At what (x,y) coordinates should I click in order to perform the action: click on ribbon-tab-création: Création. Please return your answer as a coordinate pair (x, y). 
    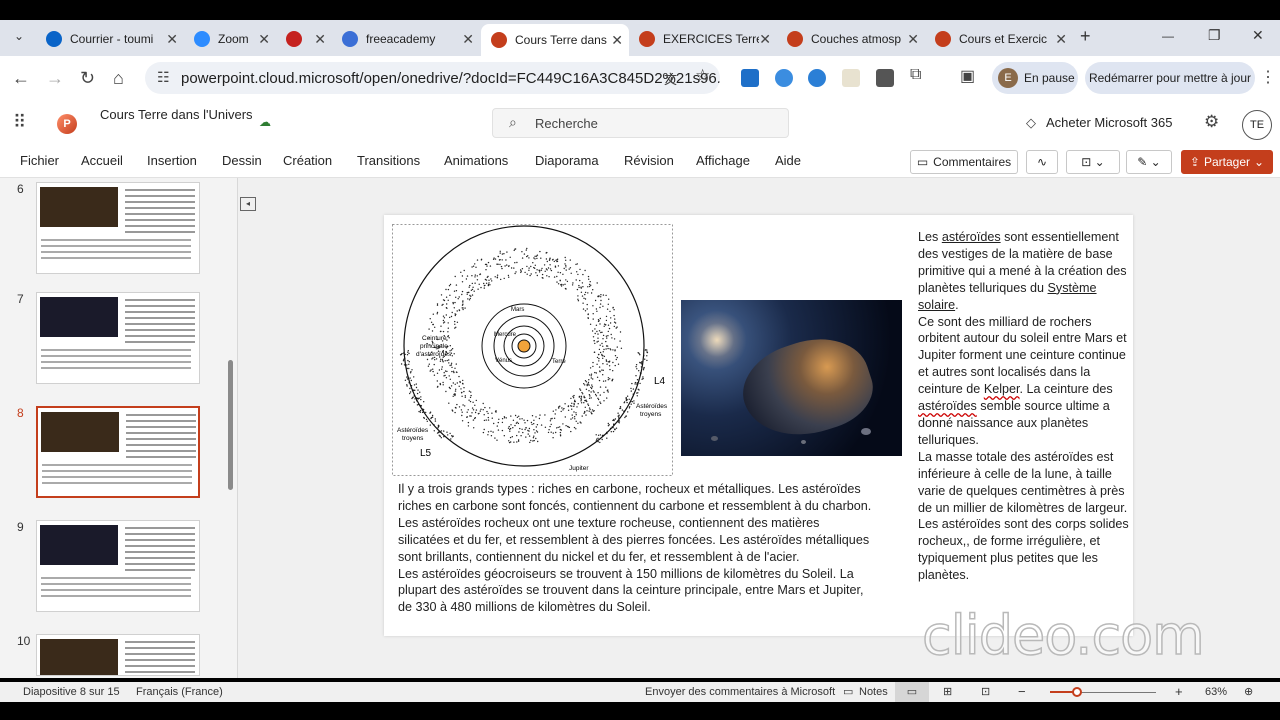
    Looking at the image, I should click on (307, 160).